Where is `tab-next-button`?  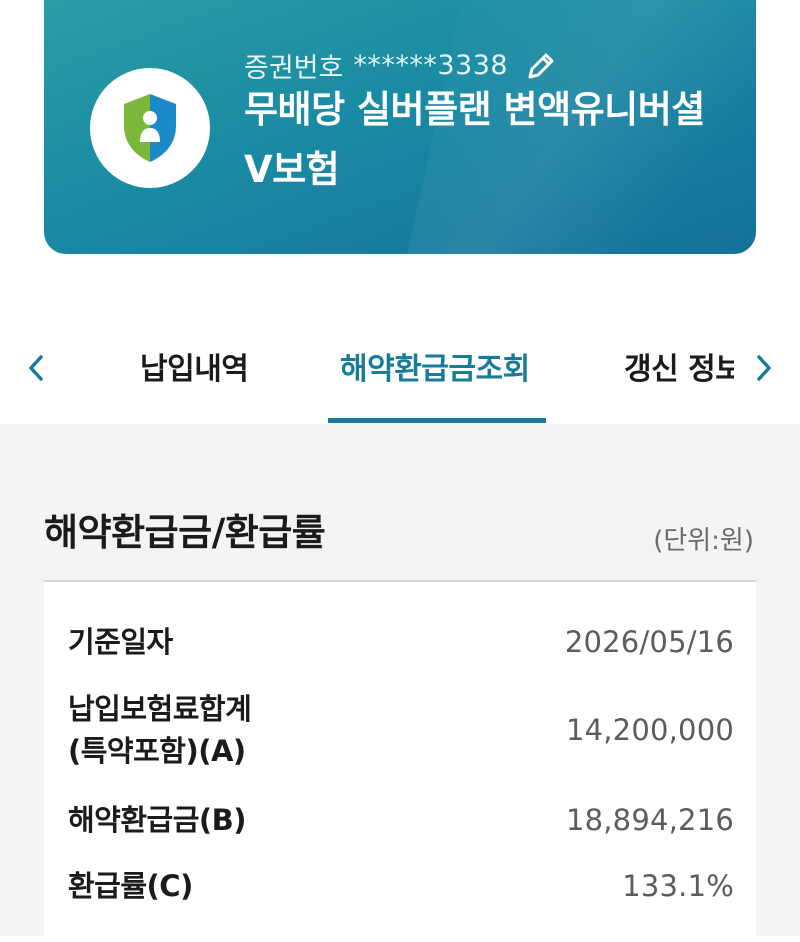 tab-next-button is located at coordinates (764, 368).